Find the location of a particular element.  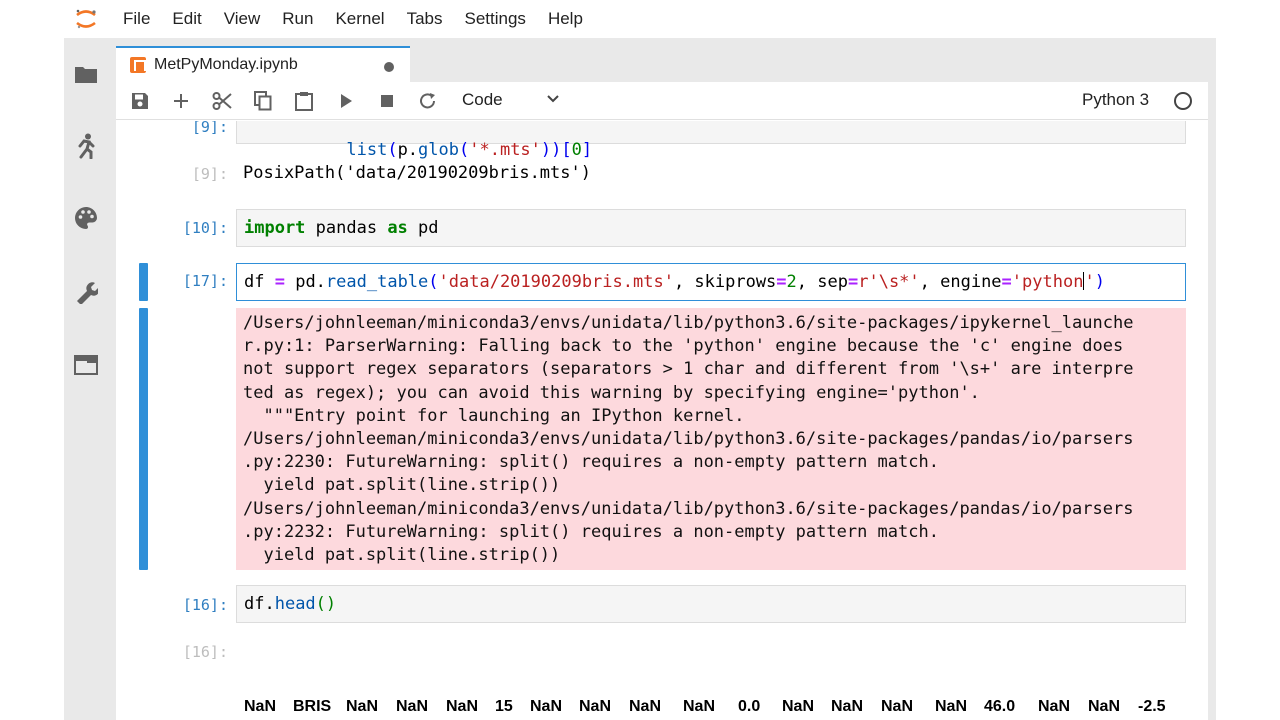

code-keyword: as is located at coordinates (397, 228).